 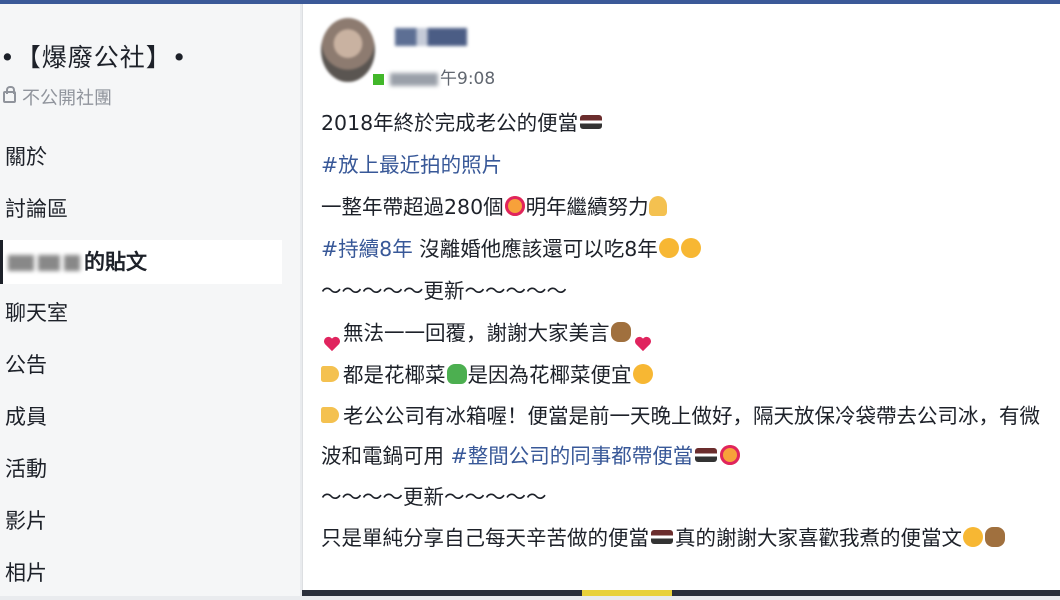 What do you see at coordinates (150, 418) in the screenshot?
I see `nav-item-members: 成員` at bounding box center [150, 418].